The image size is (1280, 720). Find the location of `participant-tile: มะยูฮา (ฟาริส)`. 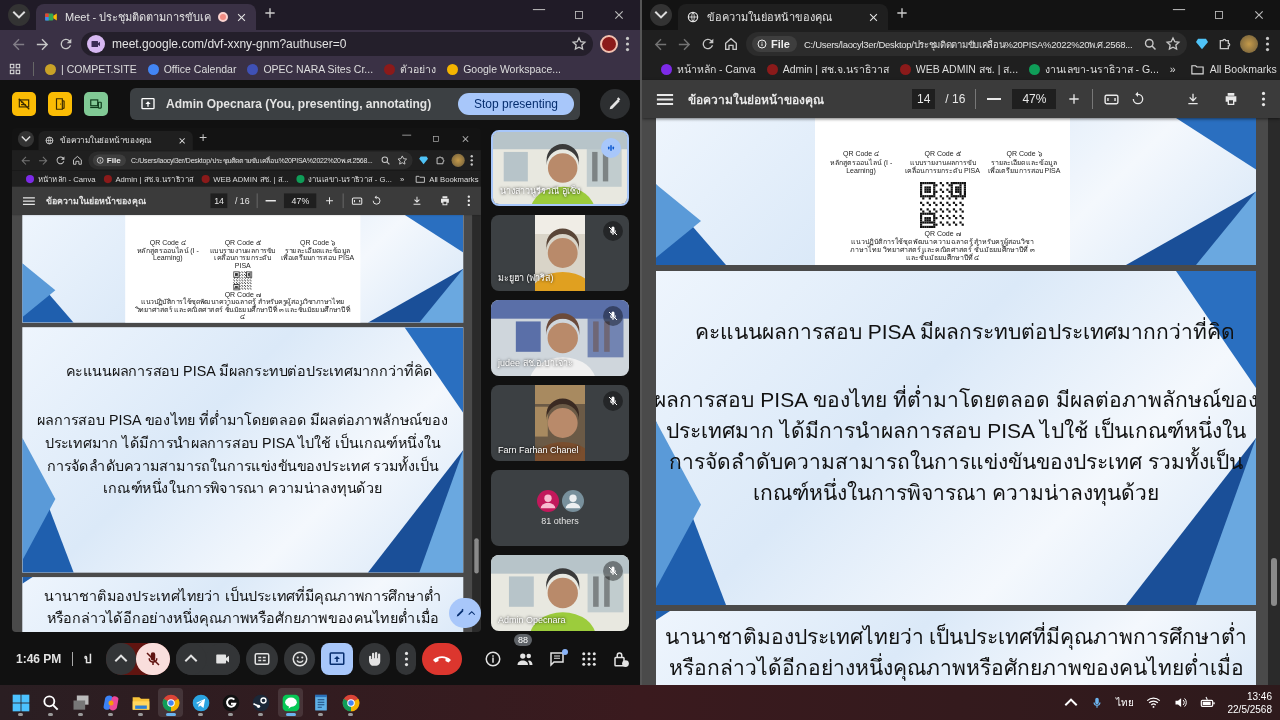

participant-tile: มะยูฮา (ฟาริส) is located at coordinates (560, 253).